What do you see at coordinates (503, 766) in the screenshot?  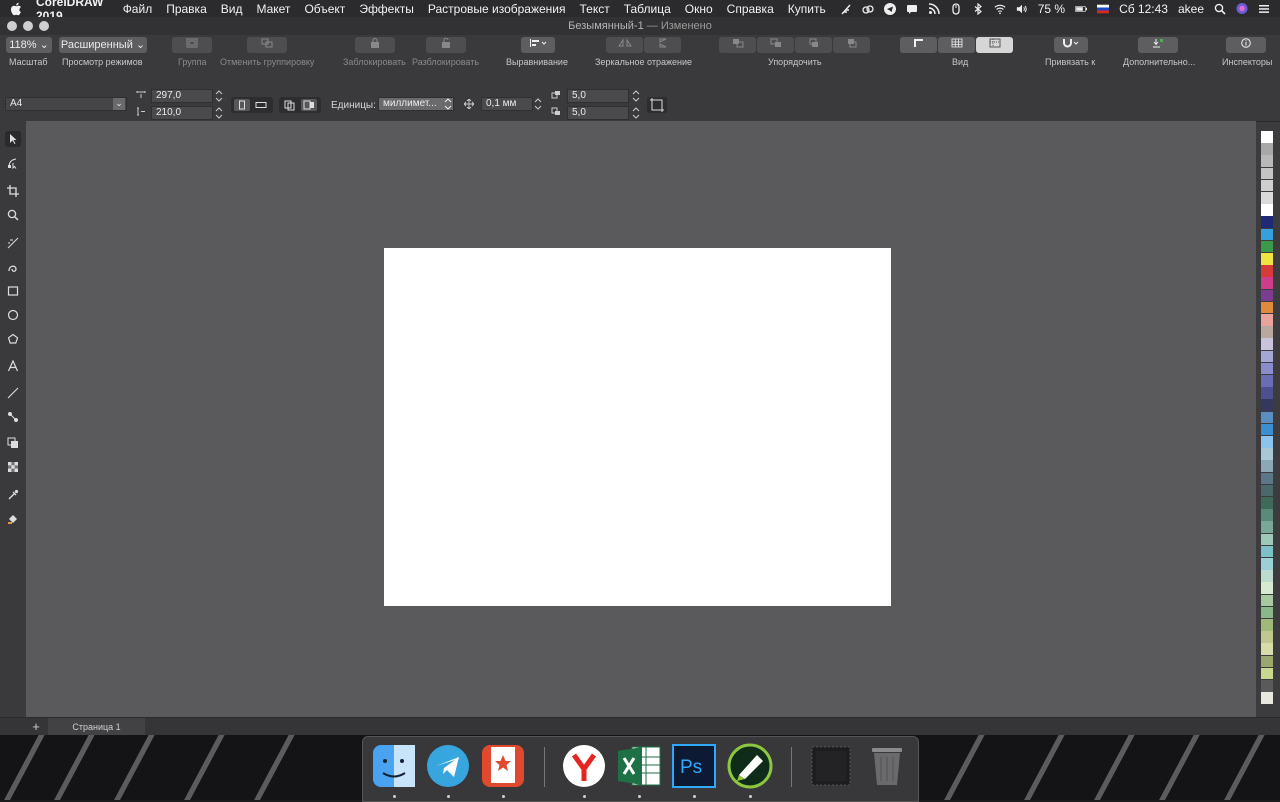 I see `wunderlist-icon` at bounding box center [503, 766].